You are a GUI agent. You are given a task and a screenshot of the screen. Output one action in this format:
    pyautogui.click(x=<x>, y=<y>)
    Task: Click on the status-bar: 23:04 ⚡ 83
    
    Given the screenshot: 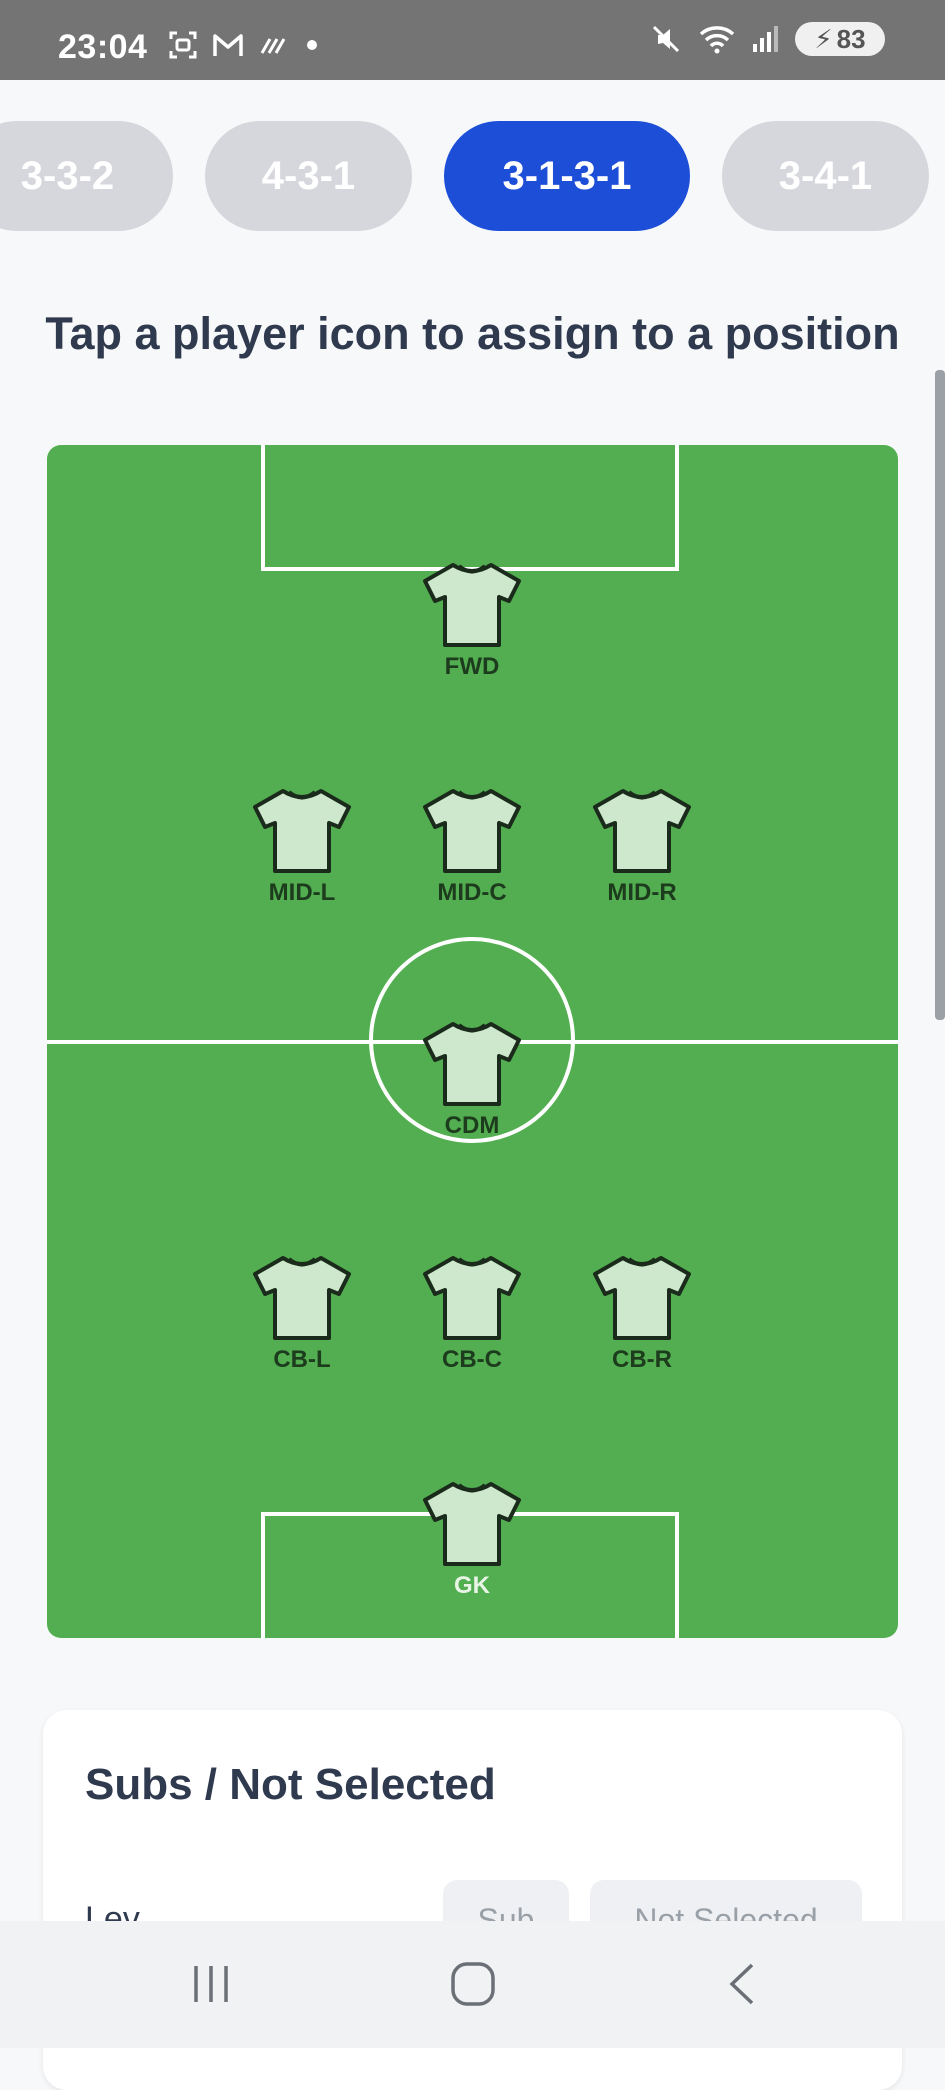 What is the action you would take?
    pyautogui.click(x=472, y=40)
    